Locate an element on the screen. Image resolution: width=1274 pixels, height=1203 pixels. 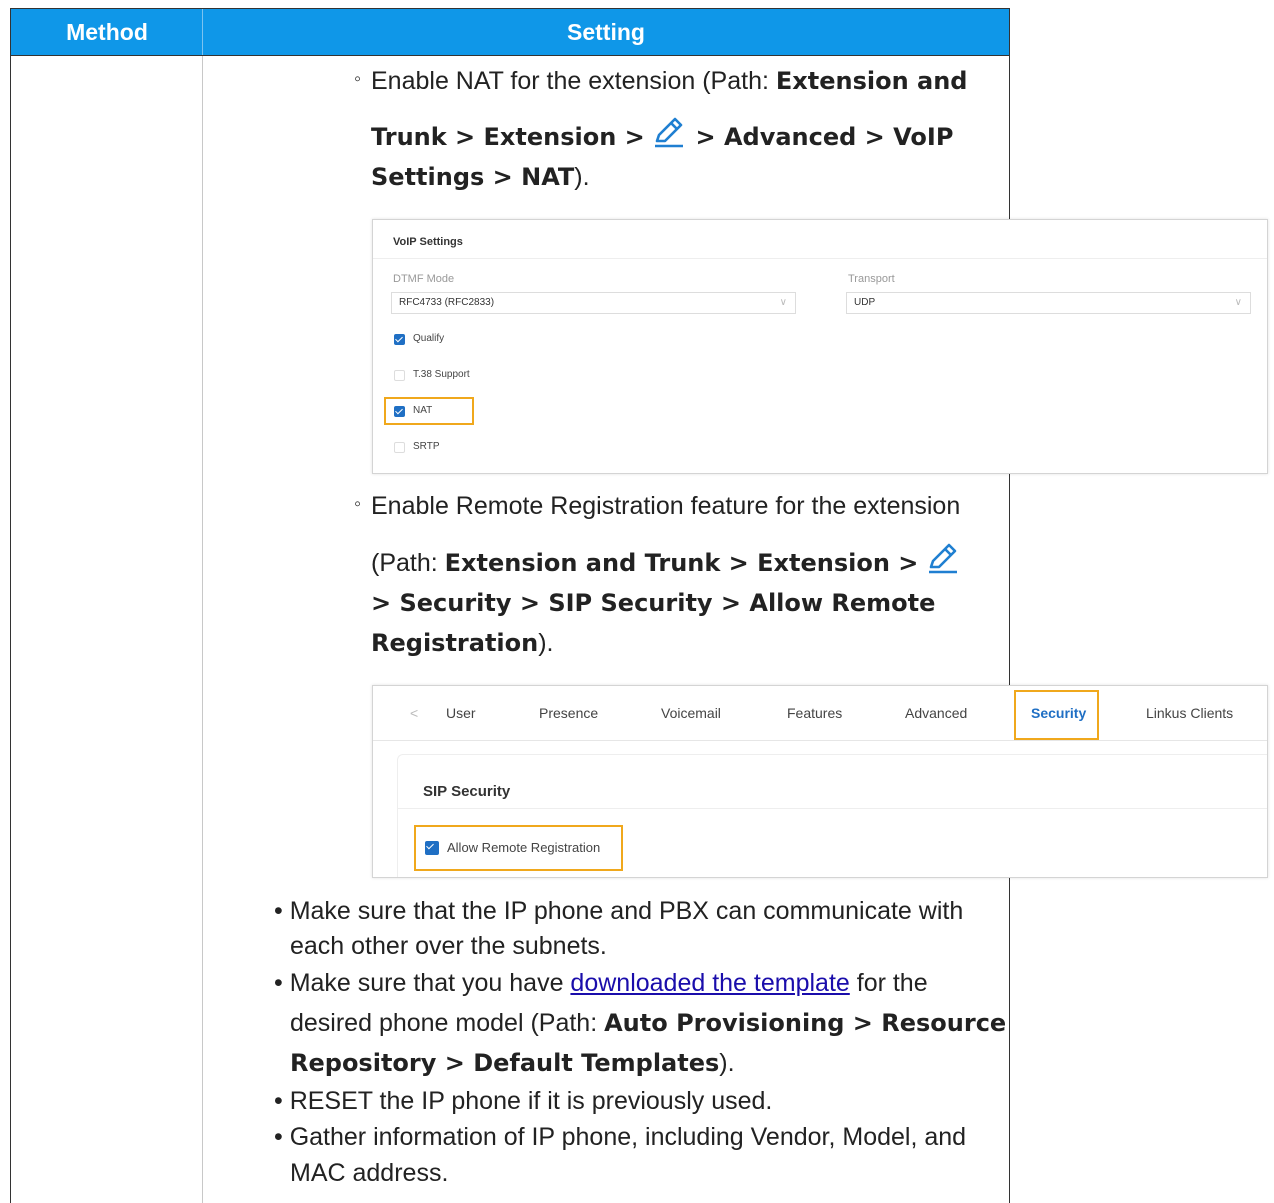
column-divider is located at coordinates (202, 605).